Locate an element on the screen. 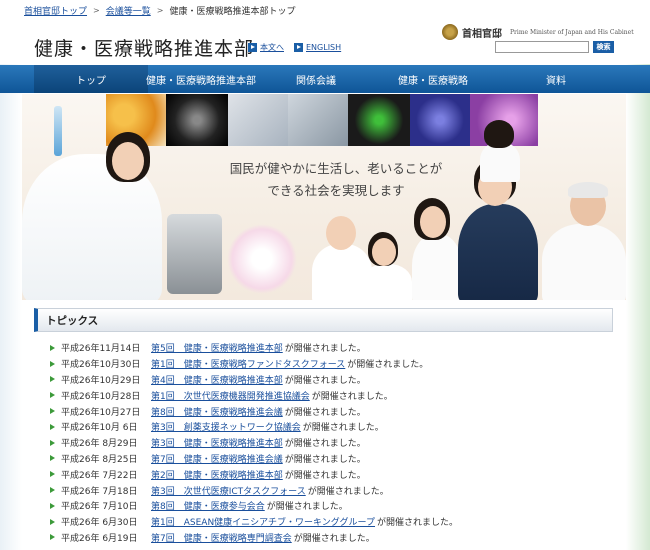 The width and height of the screenshot is (650, 550). topic-link: 第3回 健康・医療戦略推進本部 is located at coordinates (217, 442).